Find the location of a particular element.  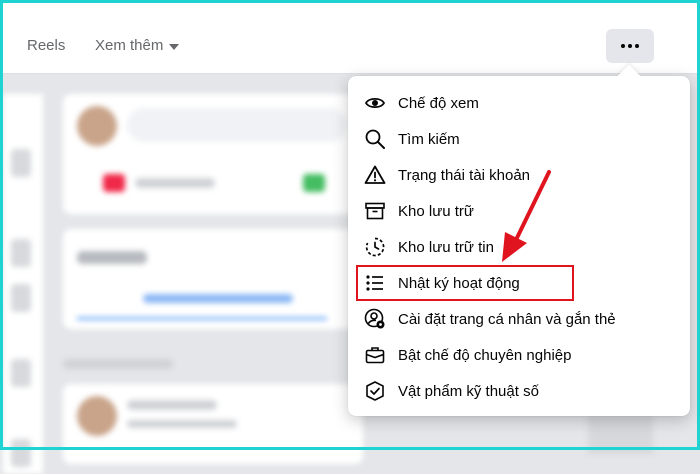

annotation-arrow is located at coordinates (526, 216).